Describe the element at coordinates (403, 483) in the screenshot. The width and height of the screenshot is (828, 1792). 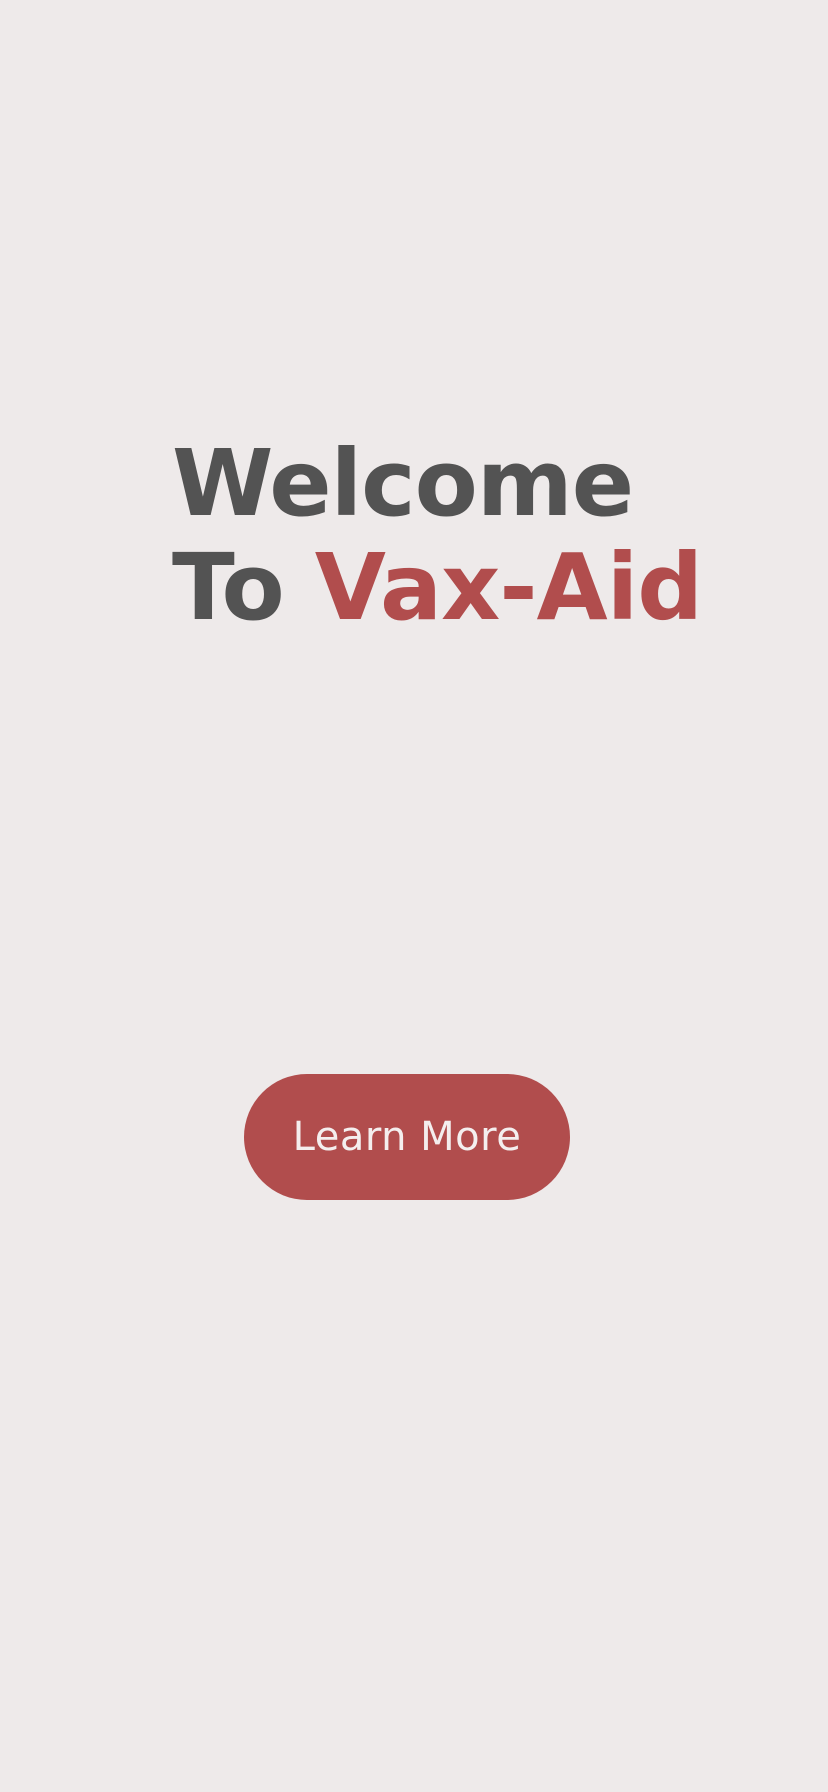
I see `headline-line-welcome: Welcome` at that location.